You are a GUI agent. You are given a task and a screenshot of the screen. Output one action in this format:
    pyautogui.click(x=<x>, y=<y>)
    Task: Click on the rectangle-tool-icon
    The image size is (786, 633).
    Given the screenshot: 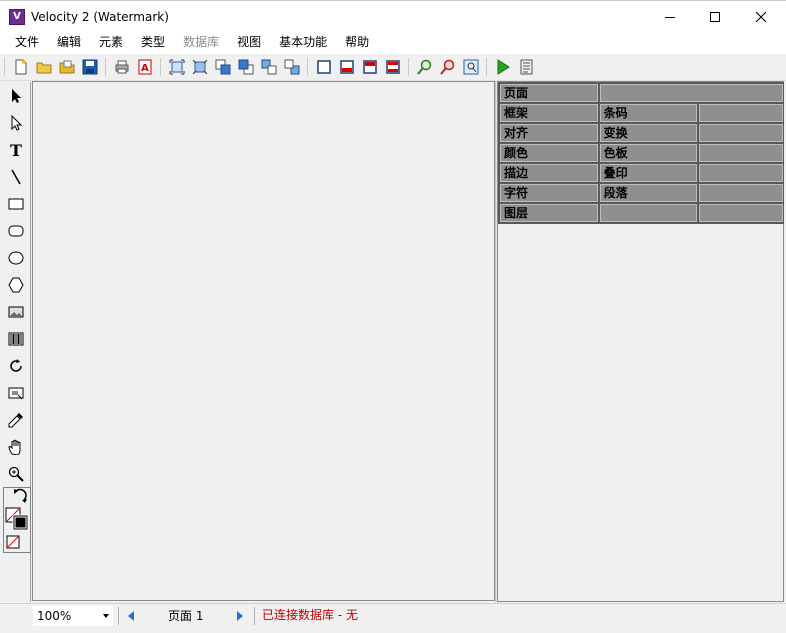 What is the action you would take?
    pyautogui.click(x=16, y=203)
    